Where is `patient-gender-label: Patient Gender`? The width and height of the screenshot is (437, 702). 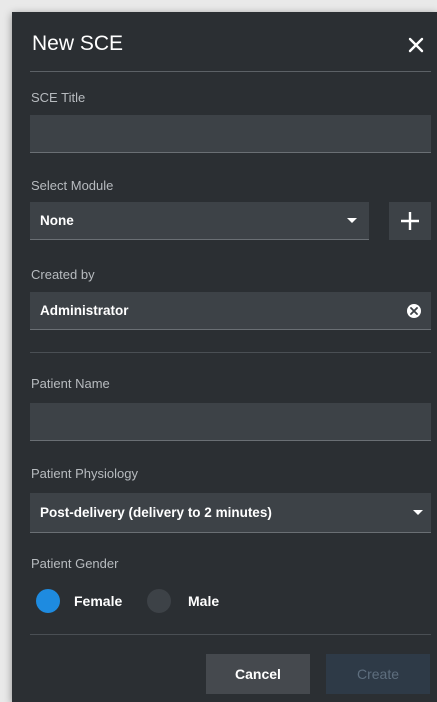 patient-gender-label: Patient Gender is located at coordinates (75, 563).